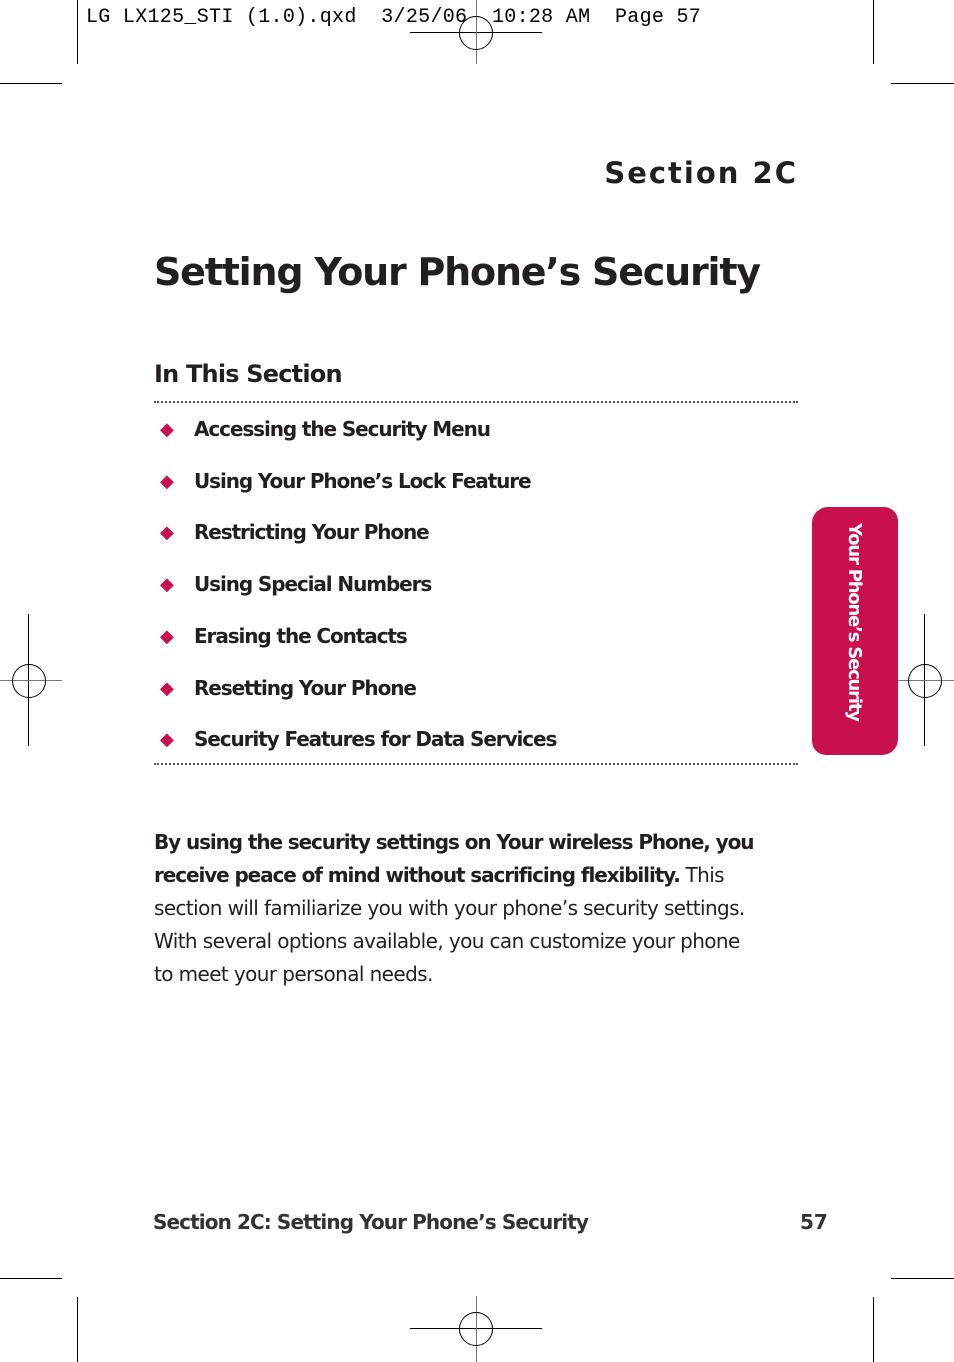 This screenshot has width=954, height=1362. What do you see at coordinates (363, 481) in the screenshot?
I see `list-item-label: Using Your Phone’s Lock Feature` at bounding box center [363, 481].